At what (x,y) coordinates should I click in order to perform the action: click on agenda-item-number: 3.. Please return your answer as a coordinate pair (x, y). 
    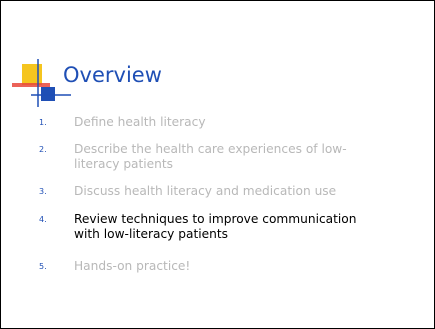
    Looking at the image, I should click on (43, 191).